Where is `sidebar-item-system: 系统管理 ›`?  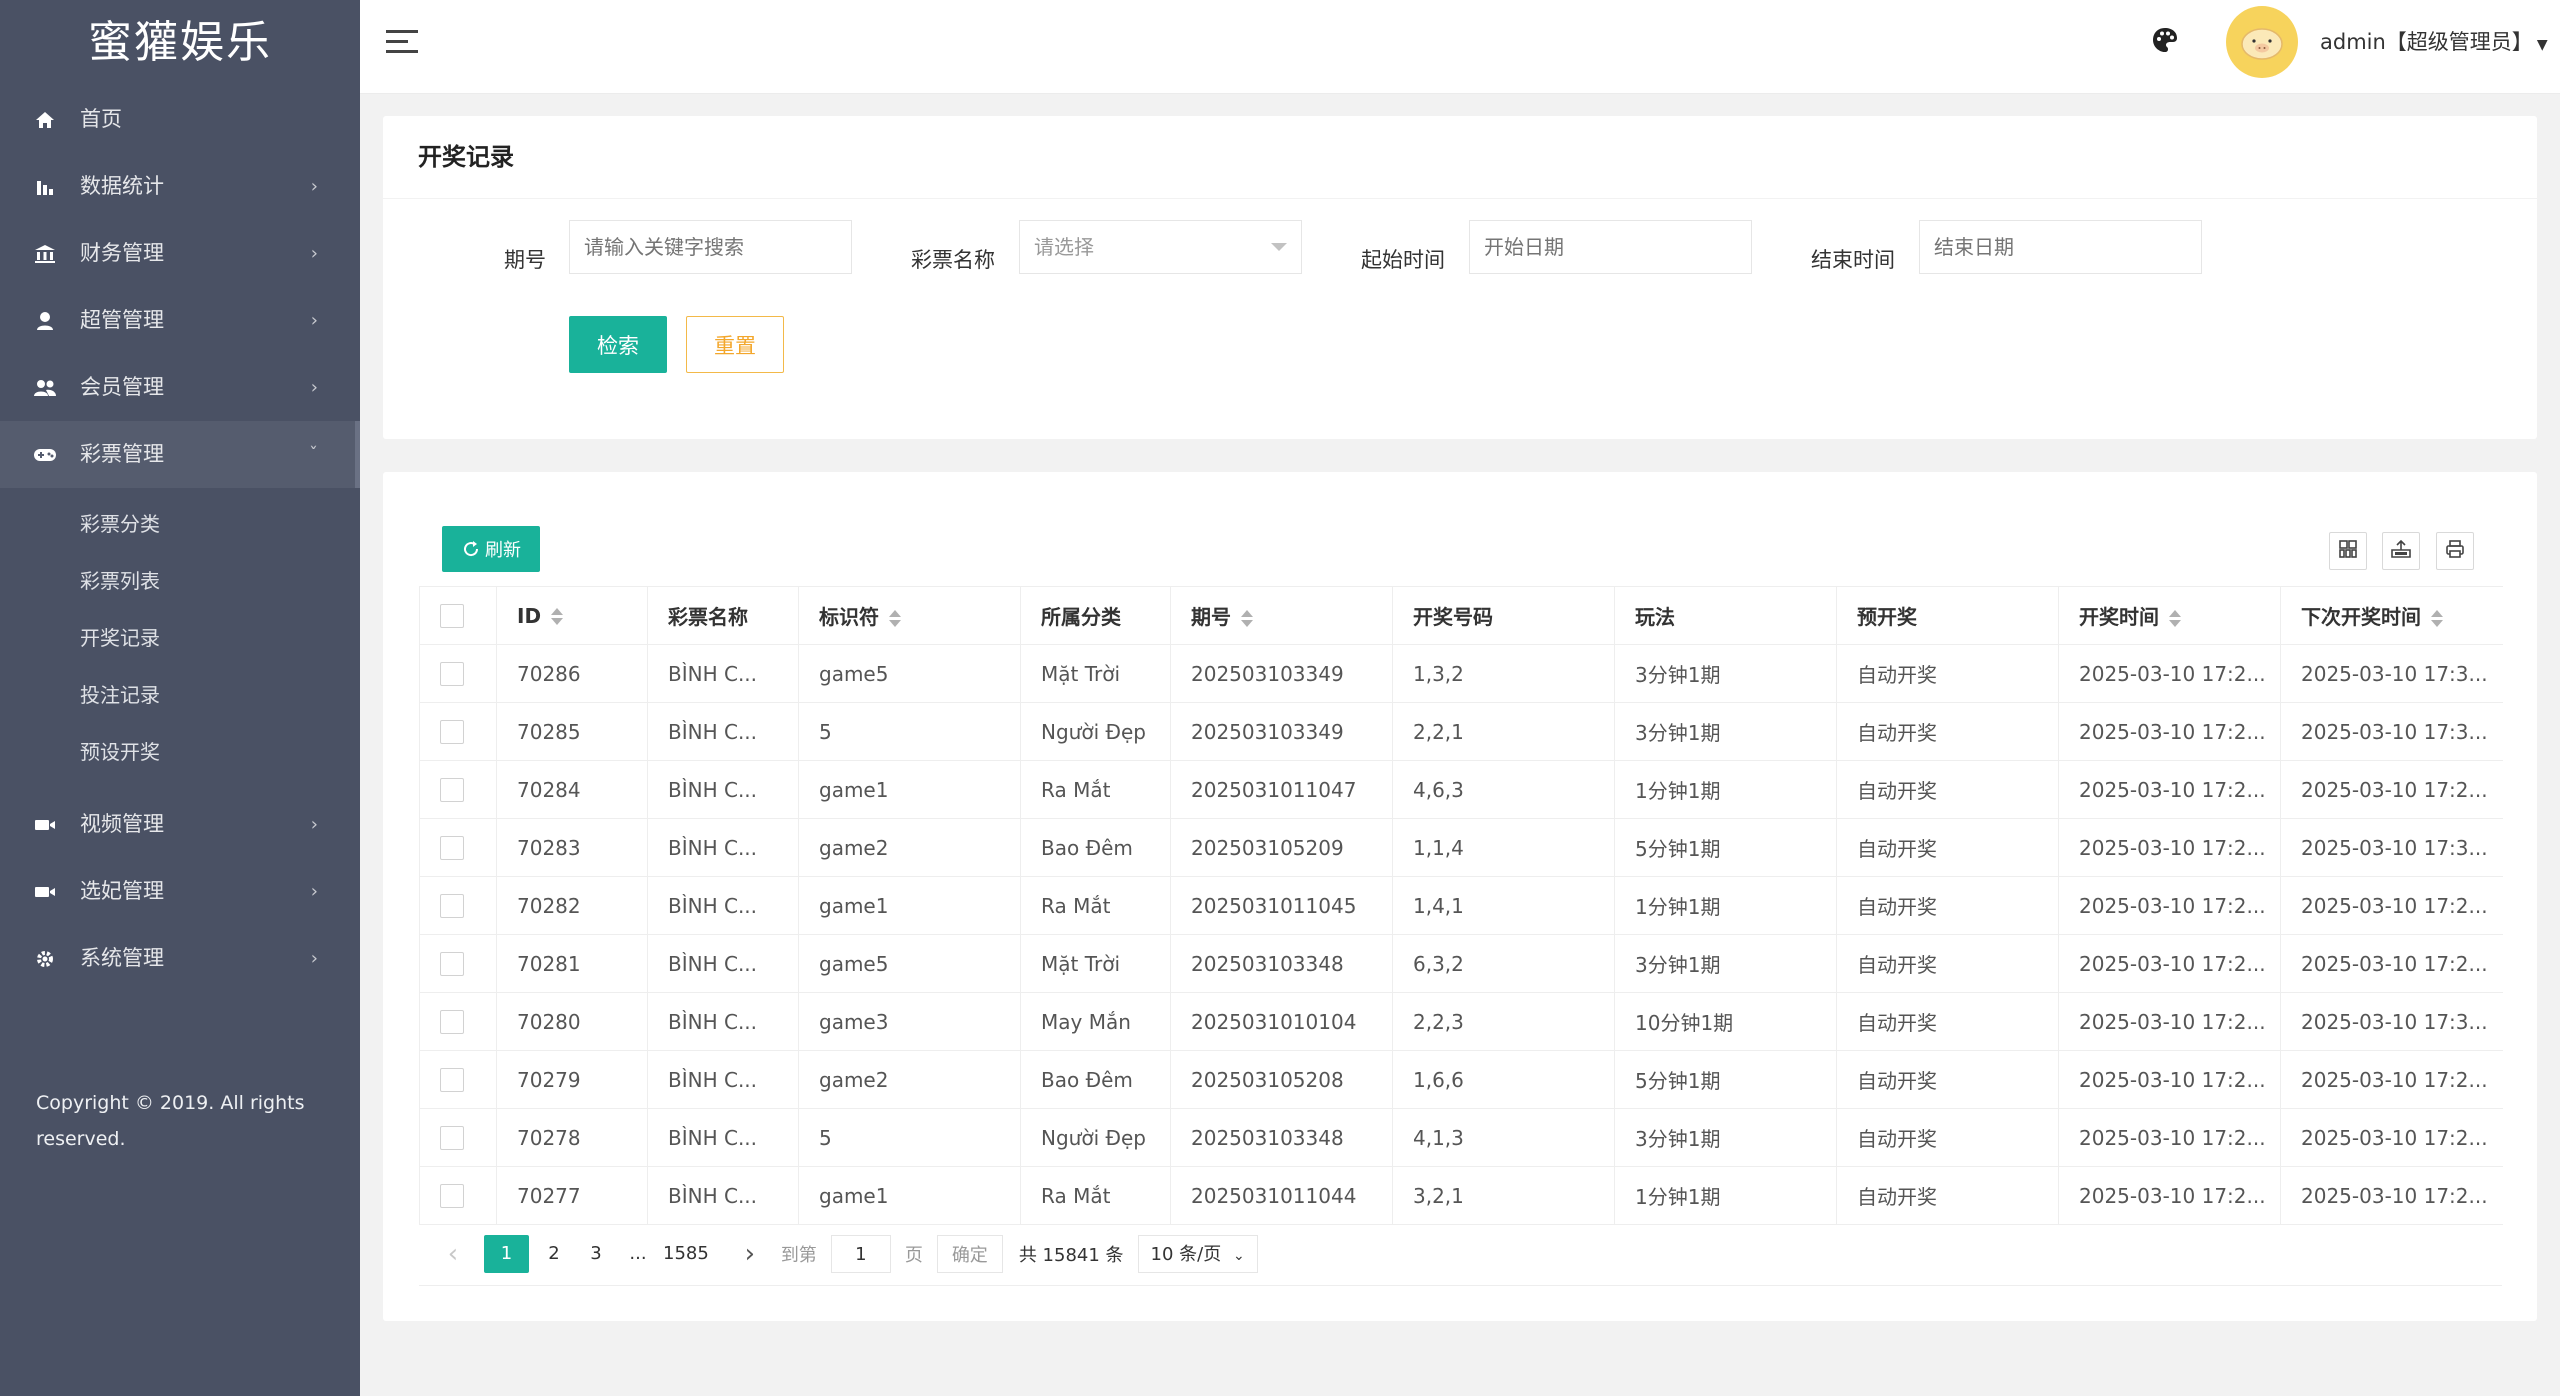 sidebar-item-system: 系统管理 › is located at coordinates (180, 958).